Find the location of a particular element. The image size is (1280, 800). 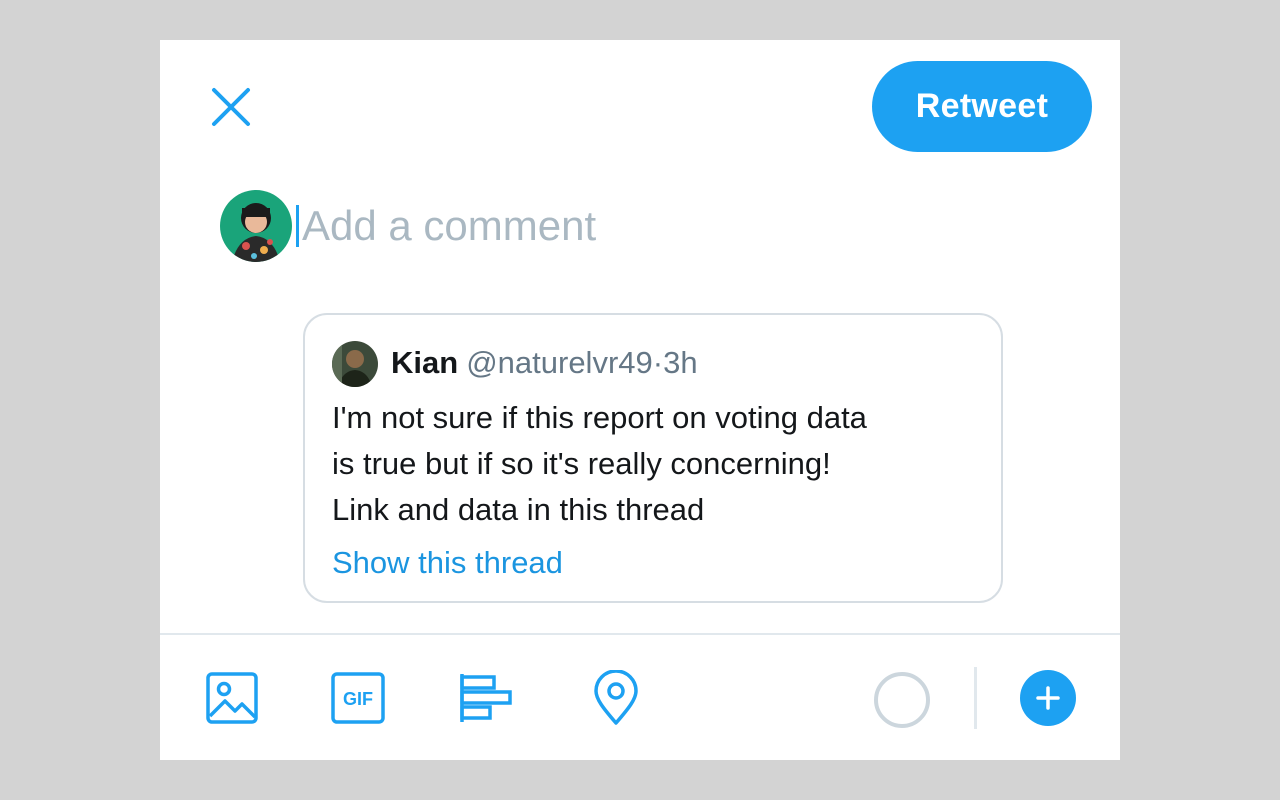

quoted-tweet-header: Kian @naturelvr49·3h is located at coordinates (544, 363).